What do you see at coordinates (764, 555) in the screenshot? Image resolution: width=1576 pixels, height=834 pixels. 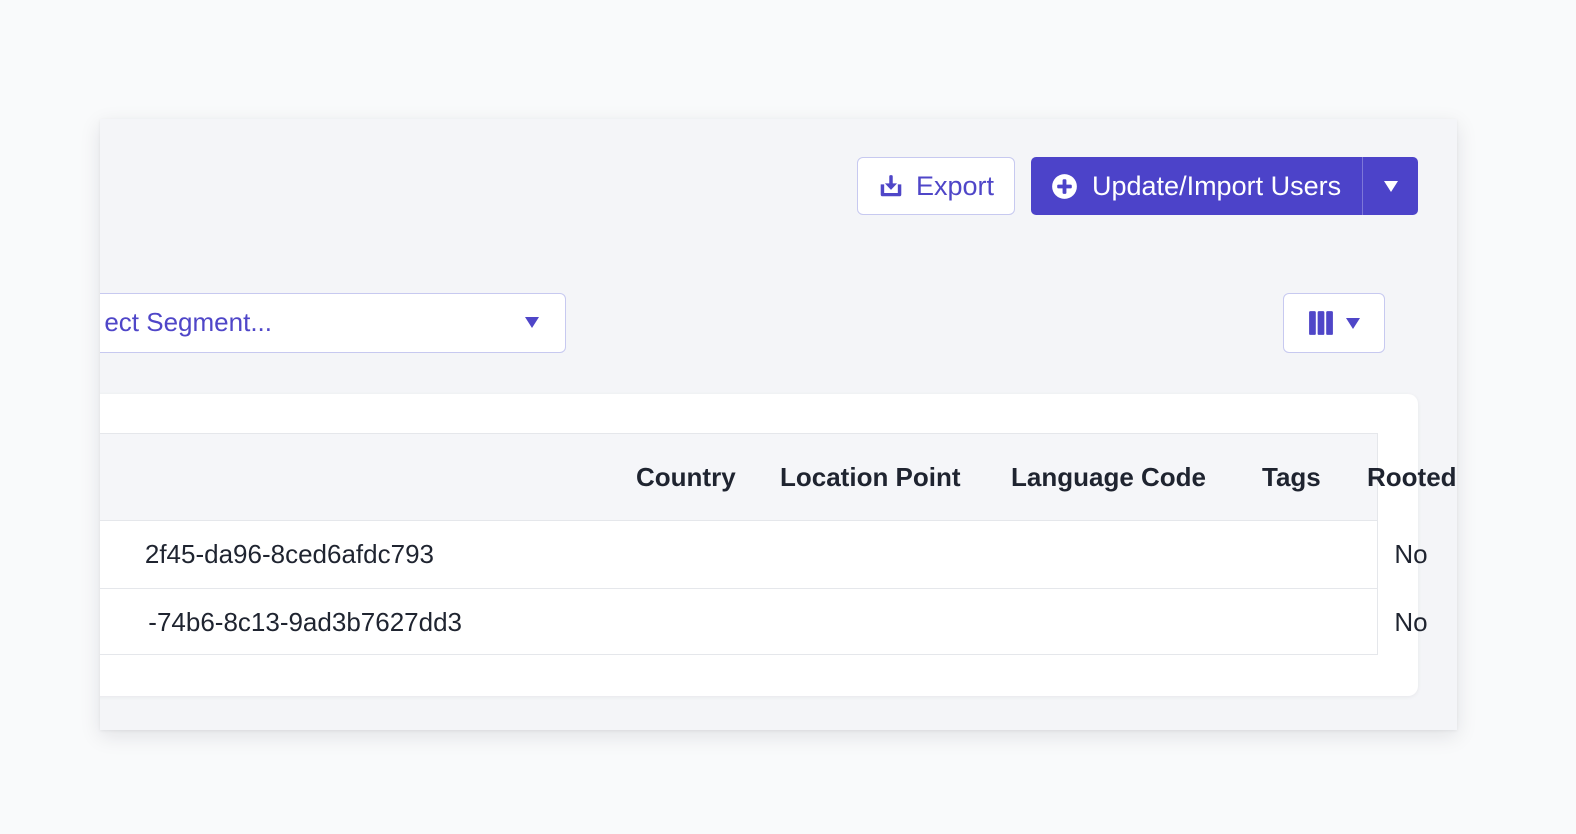 I see `table-row: 2f45-da96-8ced6afdc793 No` at bounding box center [764, 555].